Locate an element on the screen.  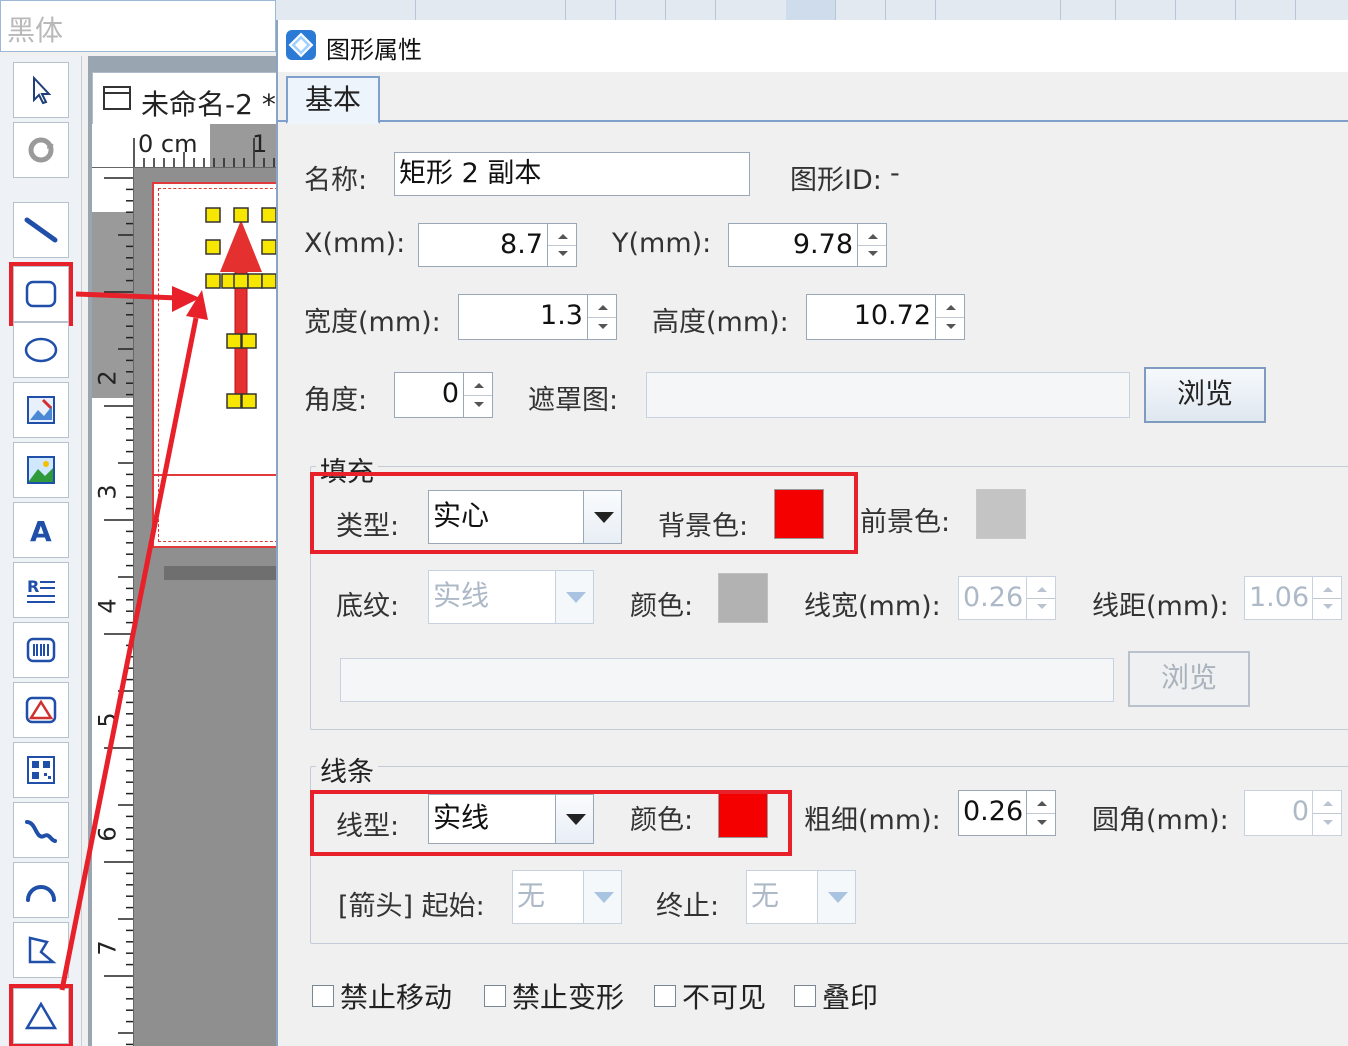
y-spinner is located at coordinates (872, 245).